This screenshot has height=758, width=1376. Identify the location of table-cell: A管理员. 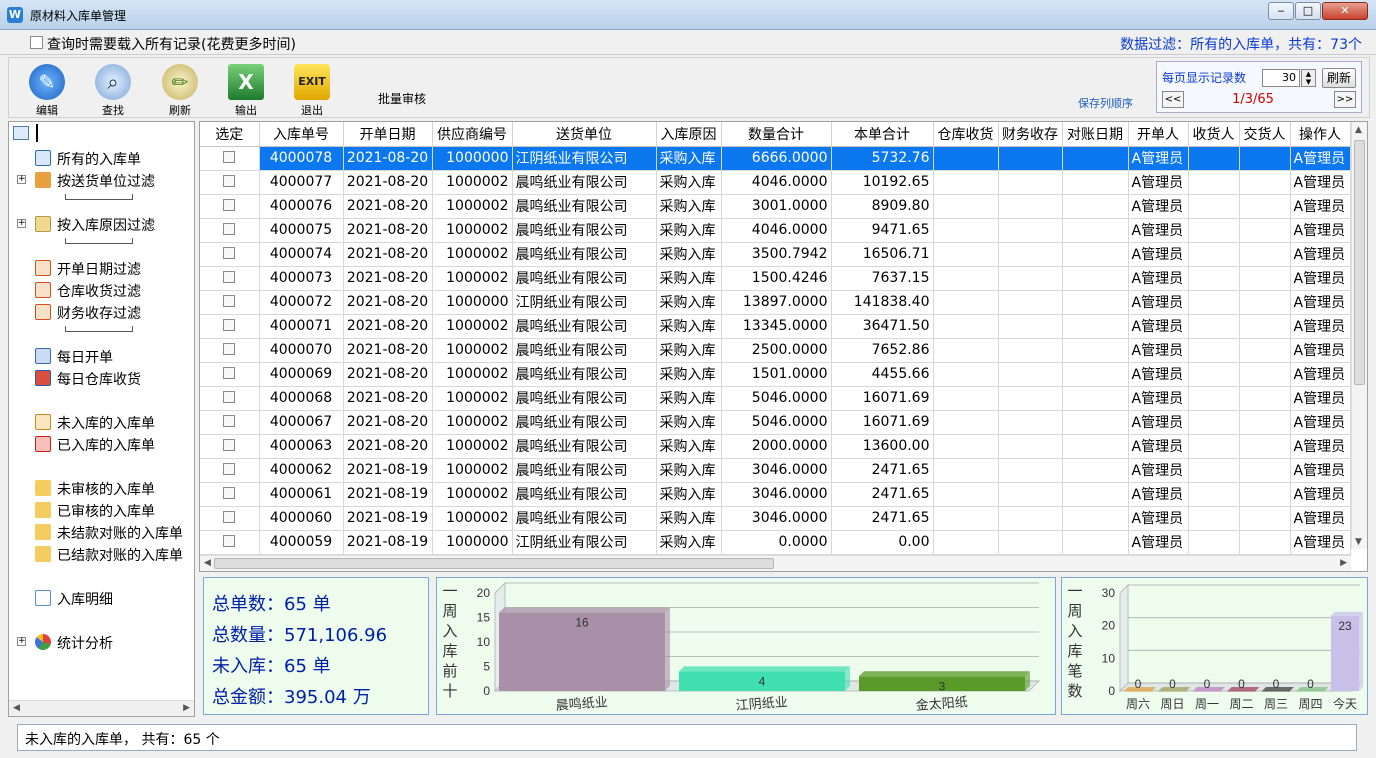
(1320, 326).